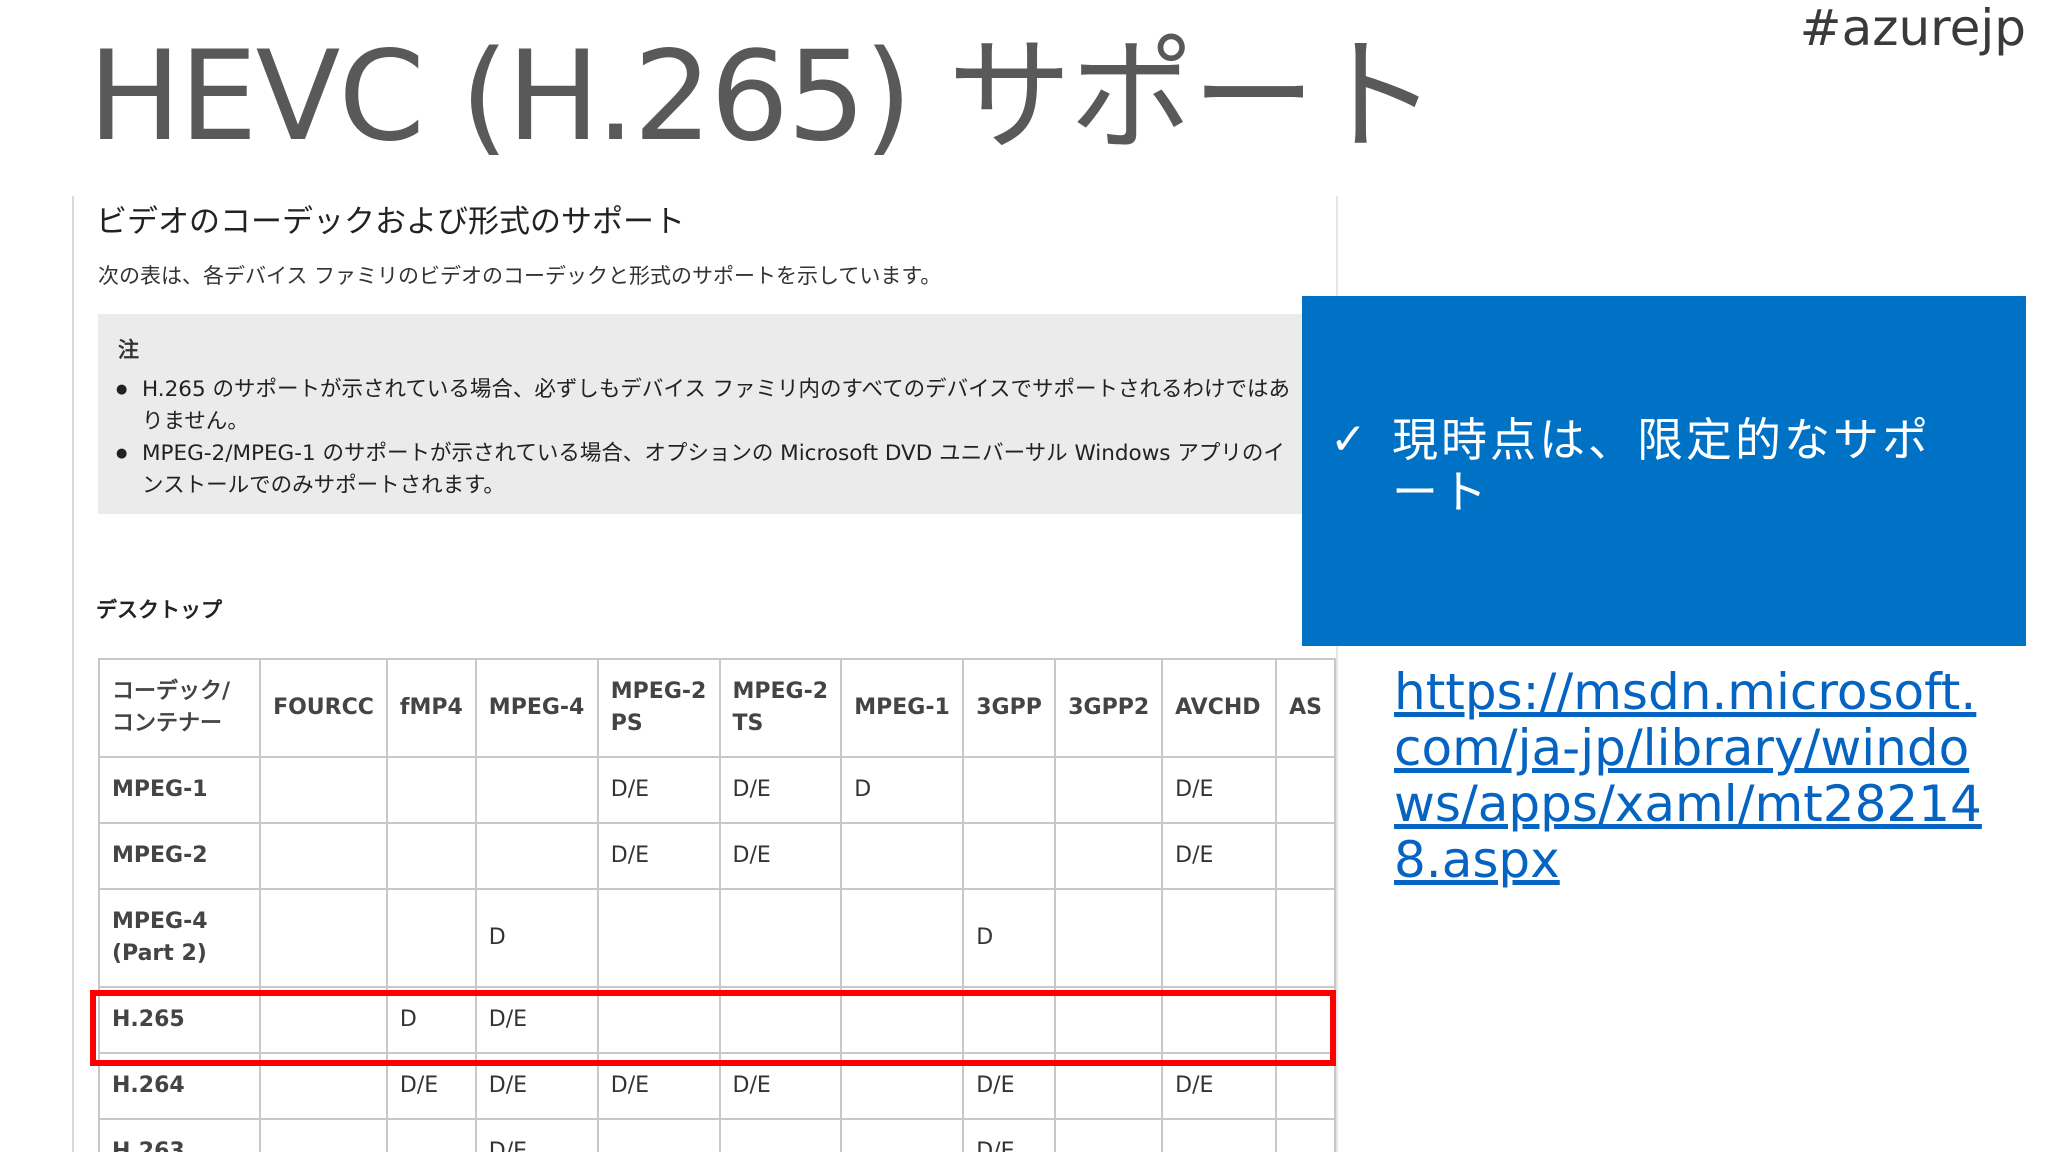 This screenshot has height=1152, width=2048. What do you see at coordinates (1219, 708) in the screenshot?
I see `table-header-cell: AVCHD` at bounding box center [1219, 708].